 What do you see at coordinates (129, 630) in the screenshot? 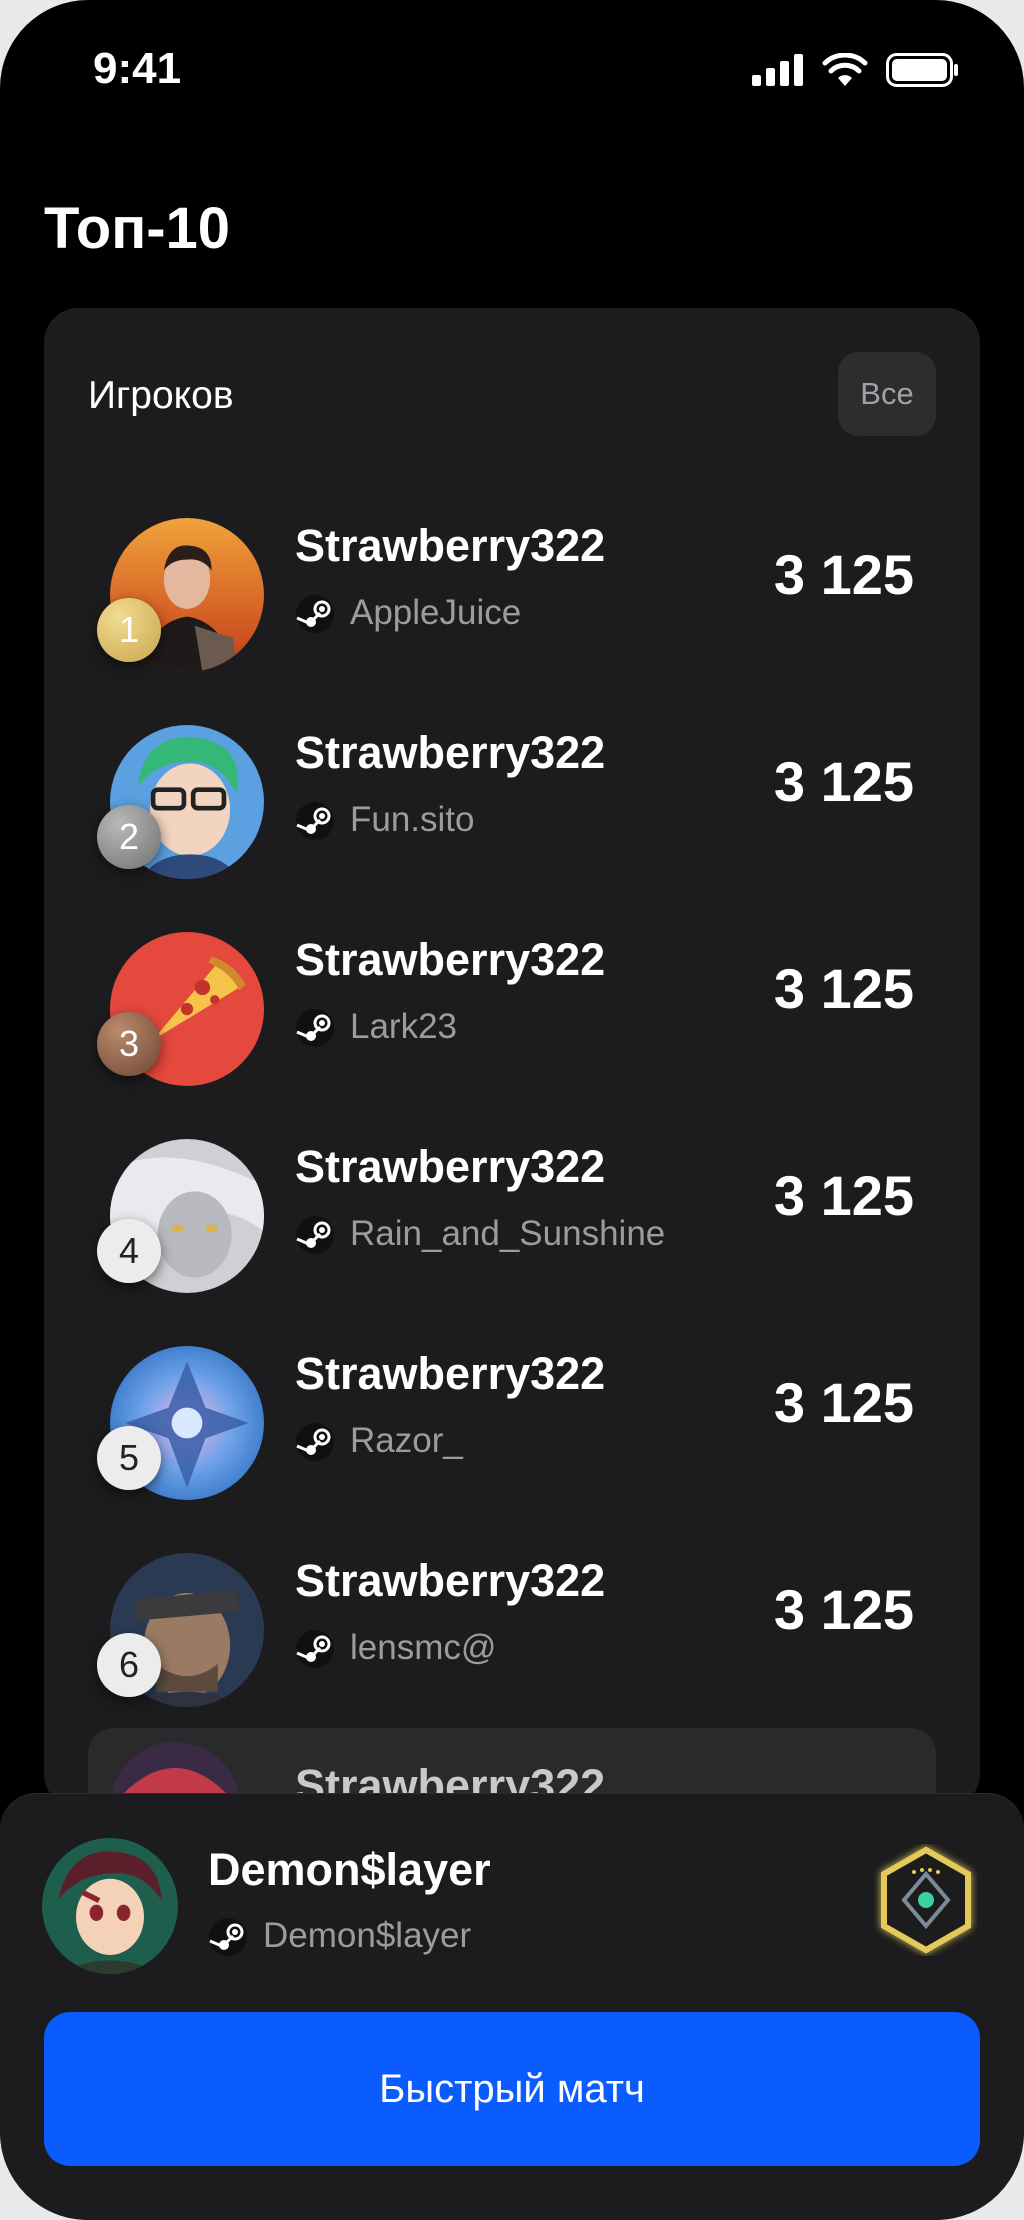
I see `rank-badge: 1` at bounding box center [129, 630].